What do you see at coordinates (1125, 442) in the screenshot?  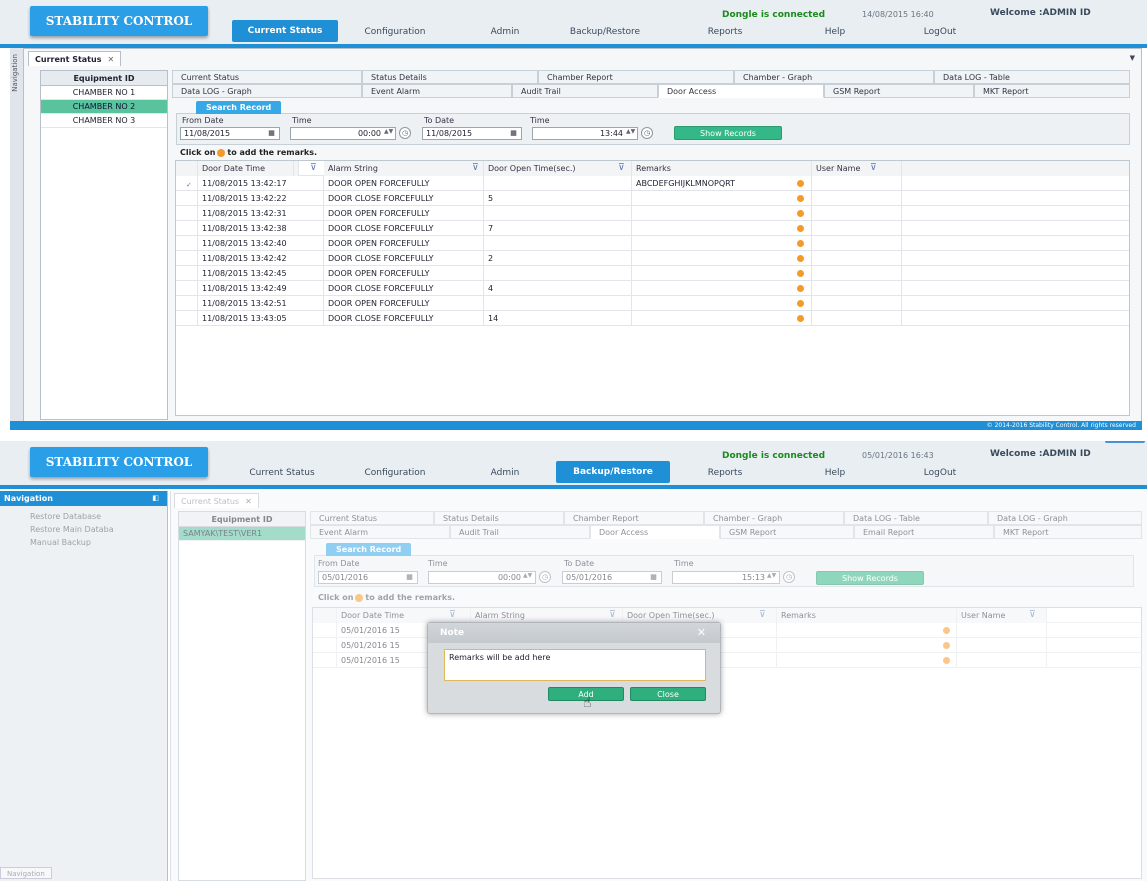 I see `scroll-up-button` at bounding box center [1125, 442].